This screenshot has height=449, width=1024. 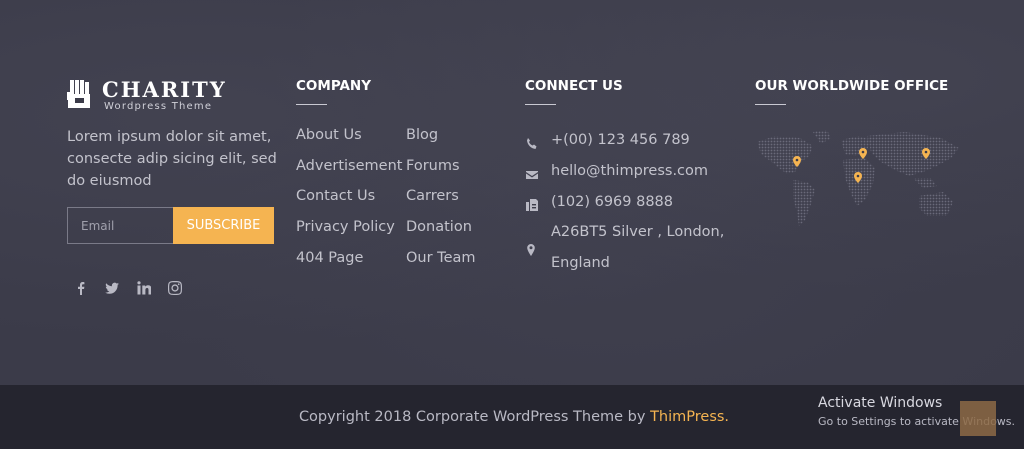 What do you see at coordinates (620, 140) in the screenshot?
I see `contact-phone: +(00) 123 456 789` at bounding box center [620, 140].